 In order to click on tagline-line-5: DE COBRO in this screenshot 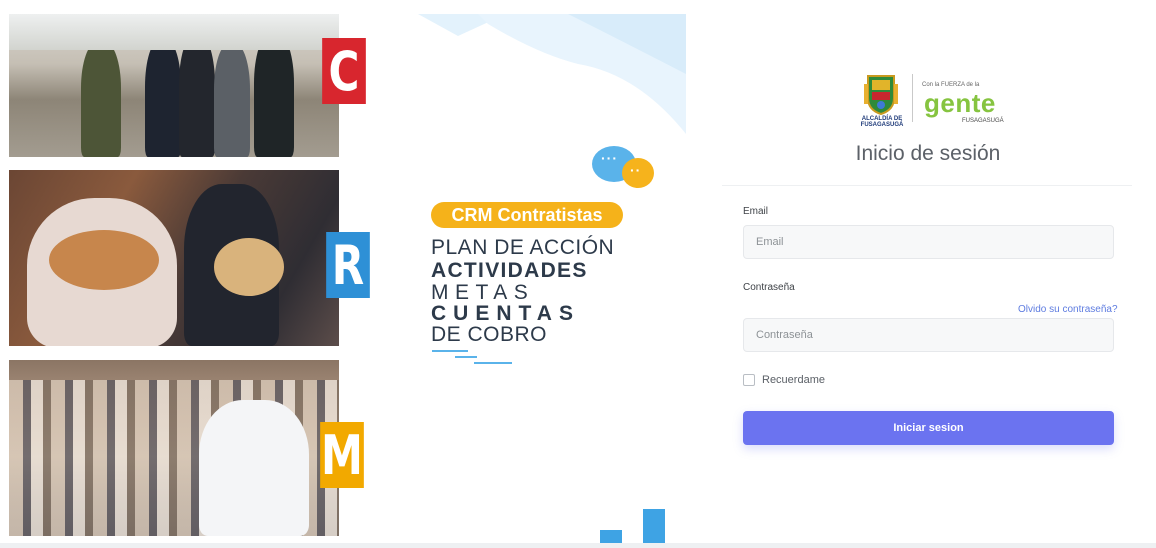, I will do `click(489, 334)`.